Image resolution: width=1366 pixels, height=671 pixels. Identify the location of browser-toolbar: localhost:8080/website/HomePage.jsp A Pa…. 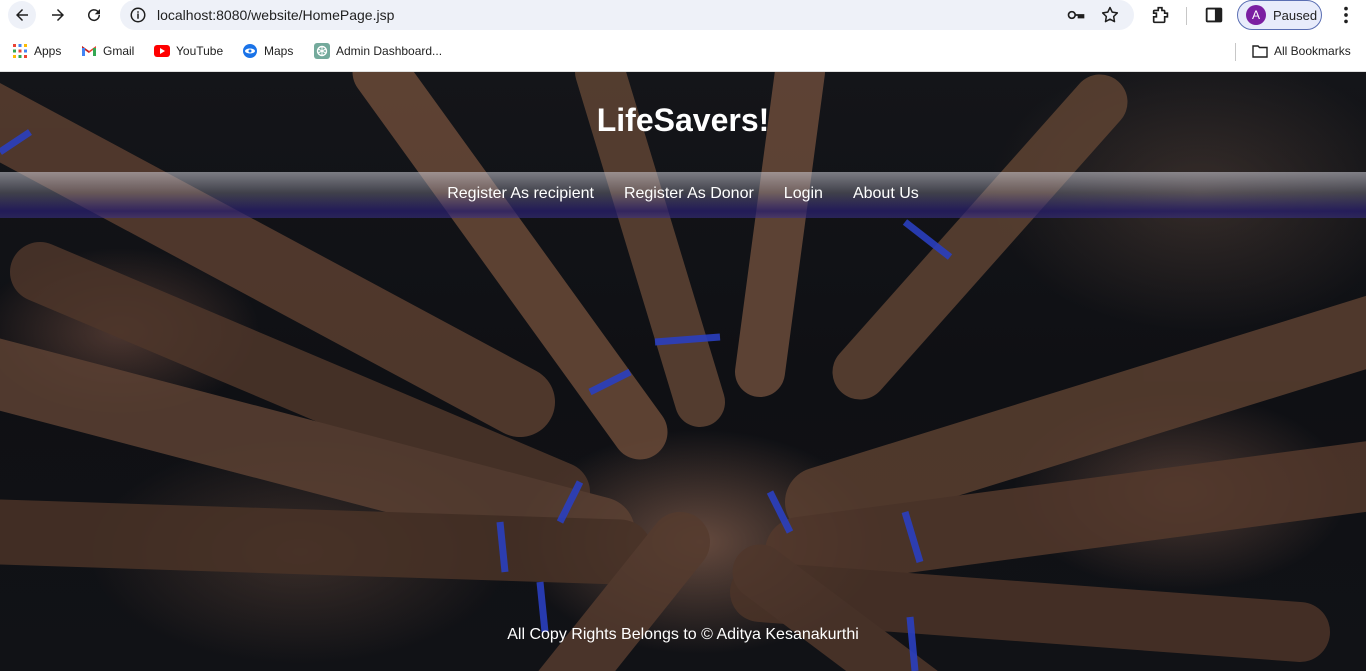
(683, 15).